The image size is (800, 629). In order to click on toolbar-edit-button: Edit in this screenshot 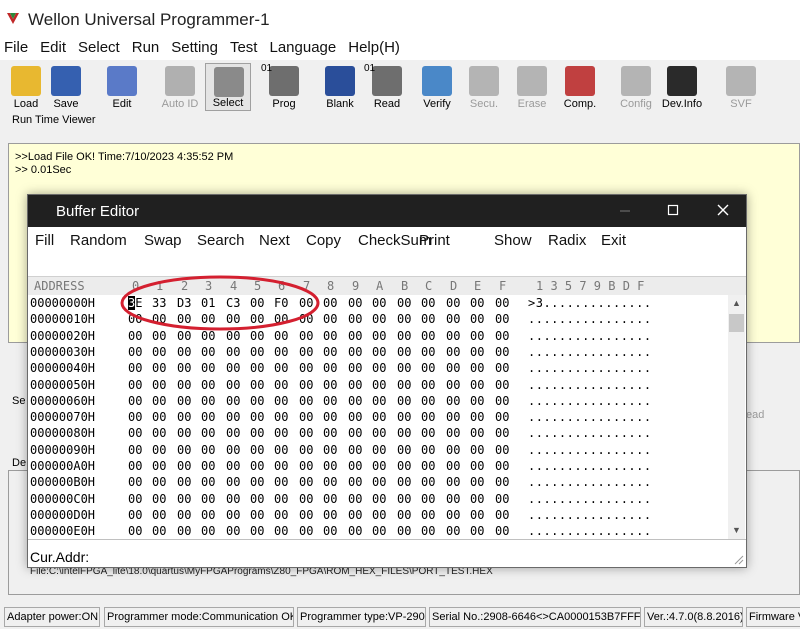, I will do `click(122, 87)`.